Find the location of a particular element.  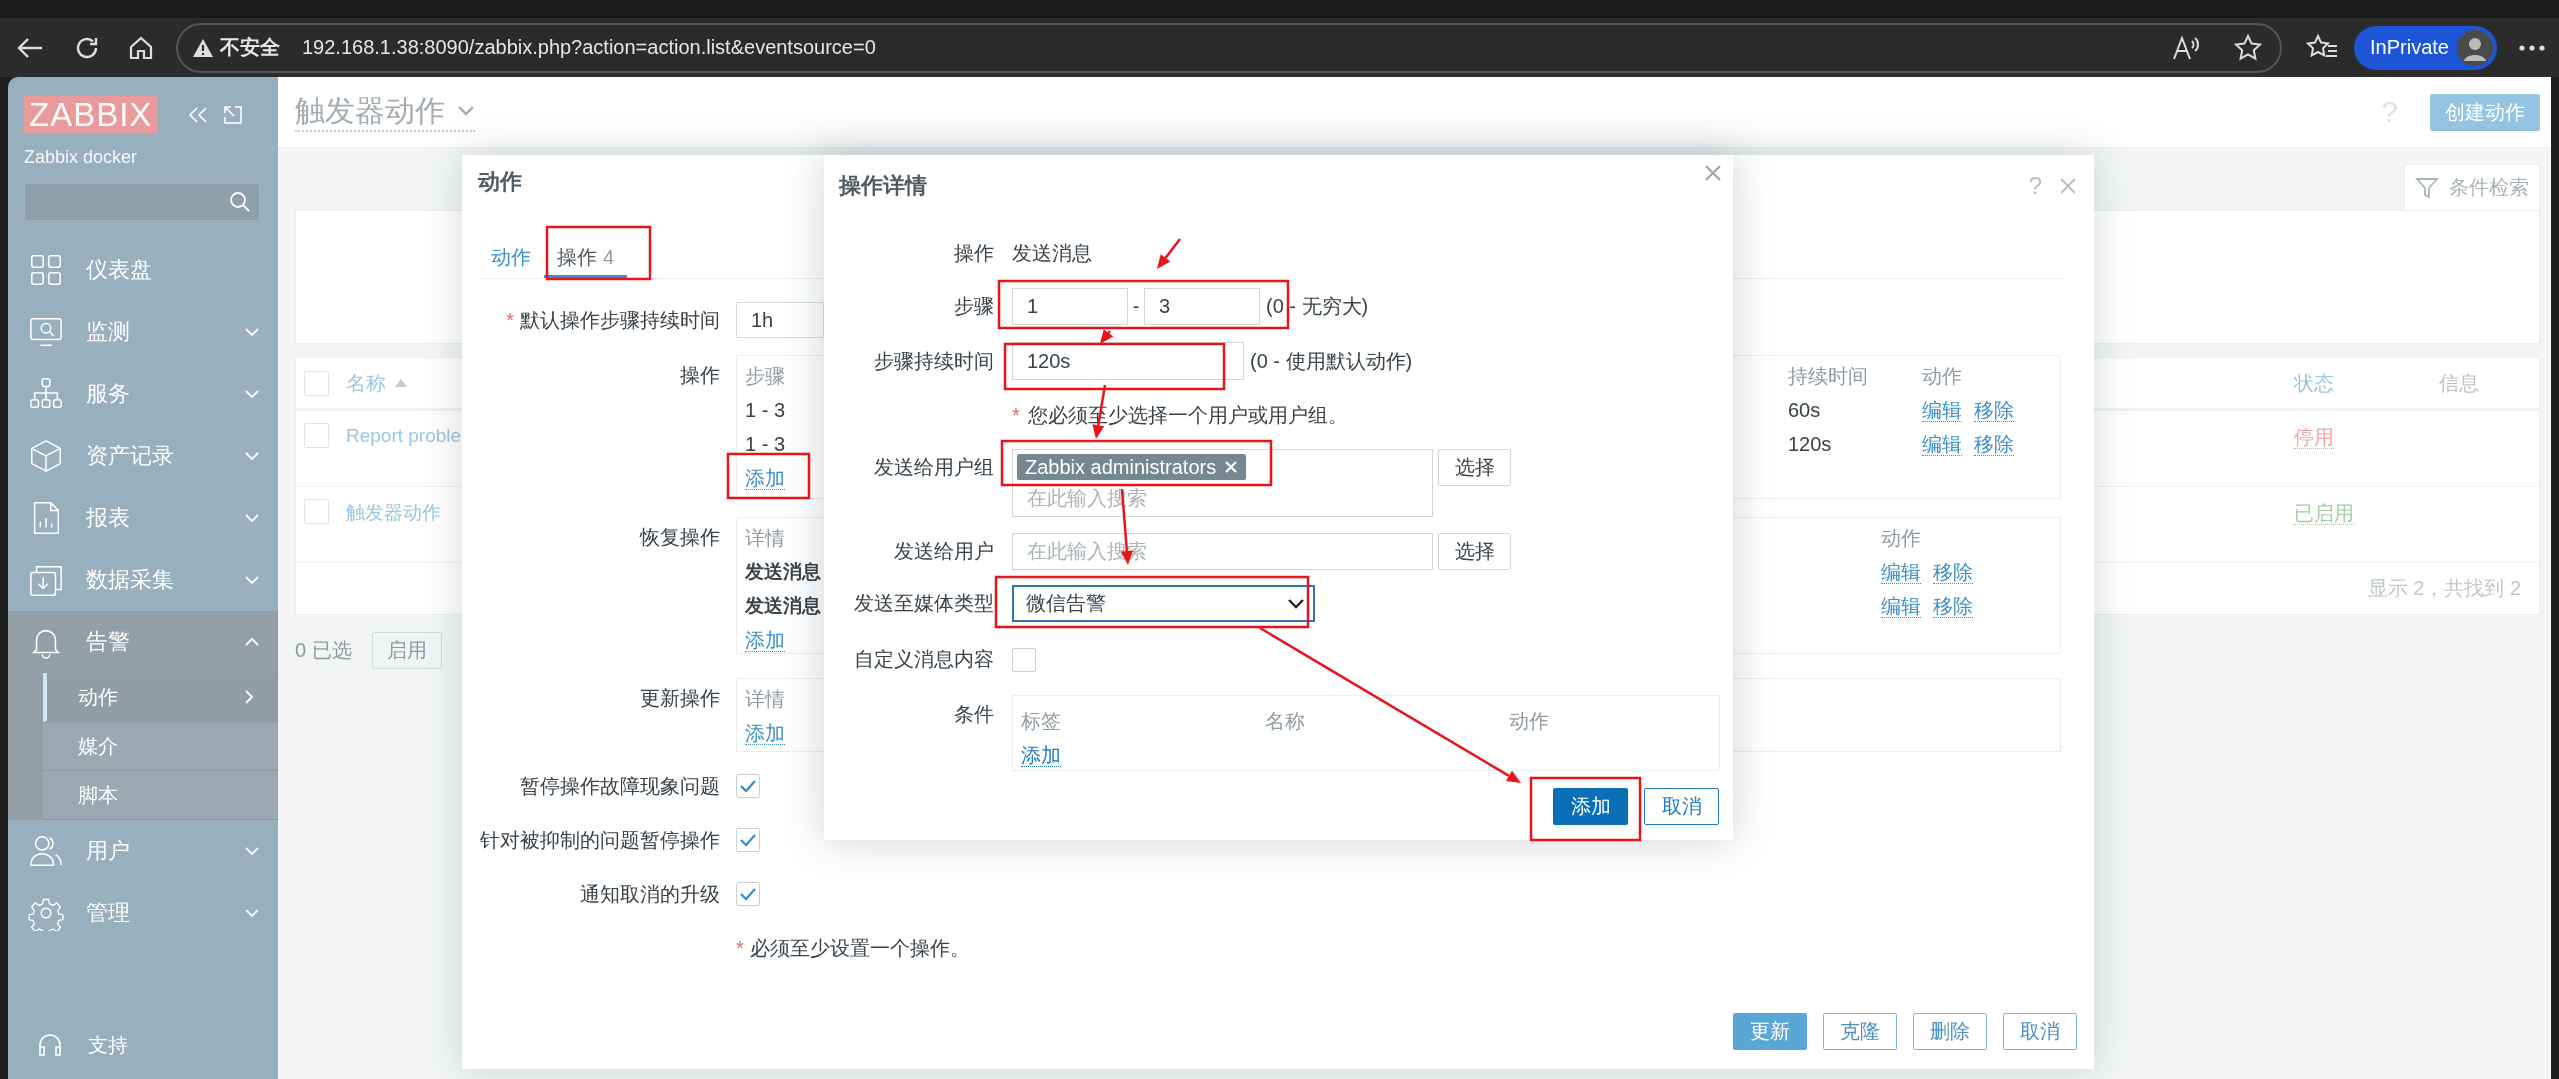

required-note: * 必须至少设置一个操作。 is located at coordinates (853, 948).